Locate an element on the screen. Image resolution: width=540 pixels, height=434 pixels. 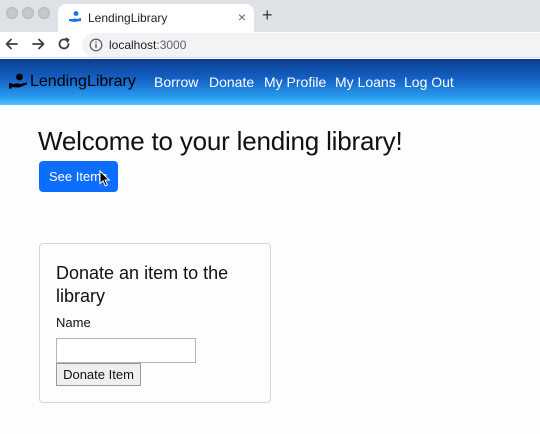
brand-link: LendingLibrary is located at coordinates (72, 82).